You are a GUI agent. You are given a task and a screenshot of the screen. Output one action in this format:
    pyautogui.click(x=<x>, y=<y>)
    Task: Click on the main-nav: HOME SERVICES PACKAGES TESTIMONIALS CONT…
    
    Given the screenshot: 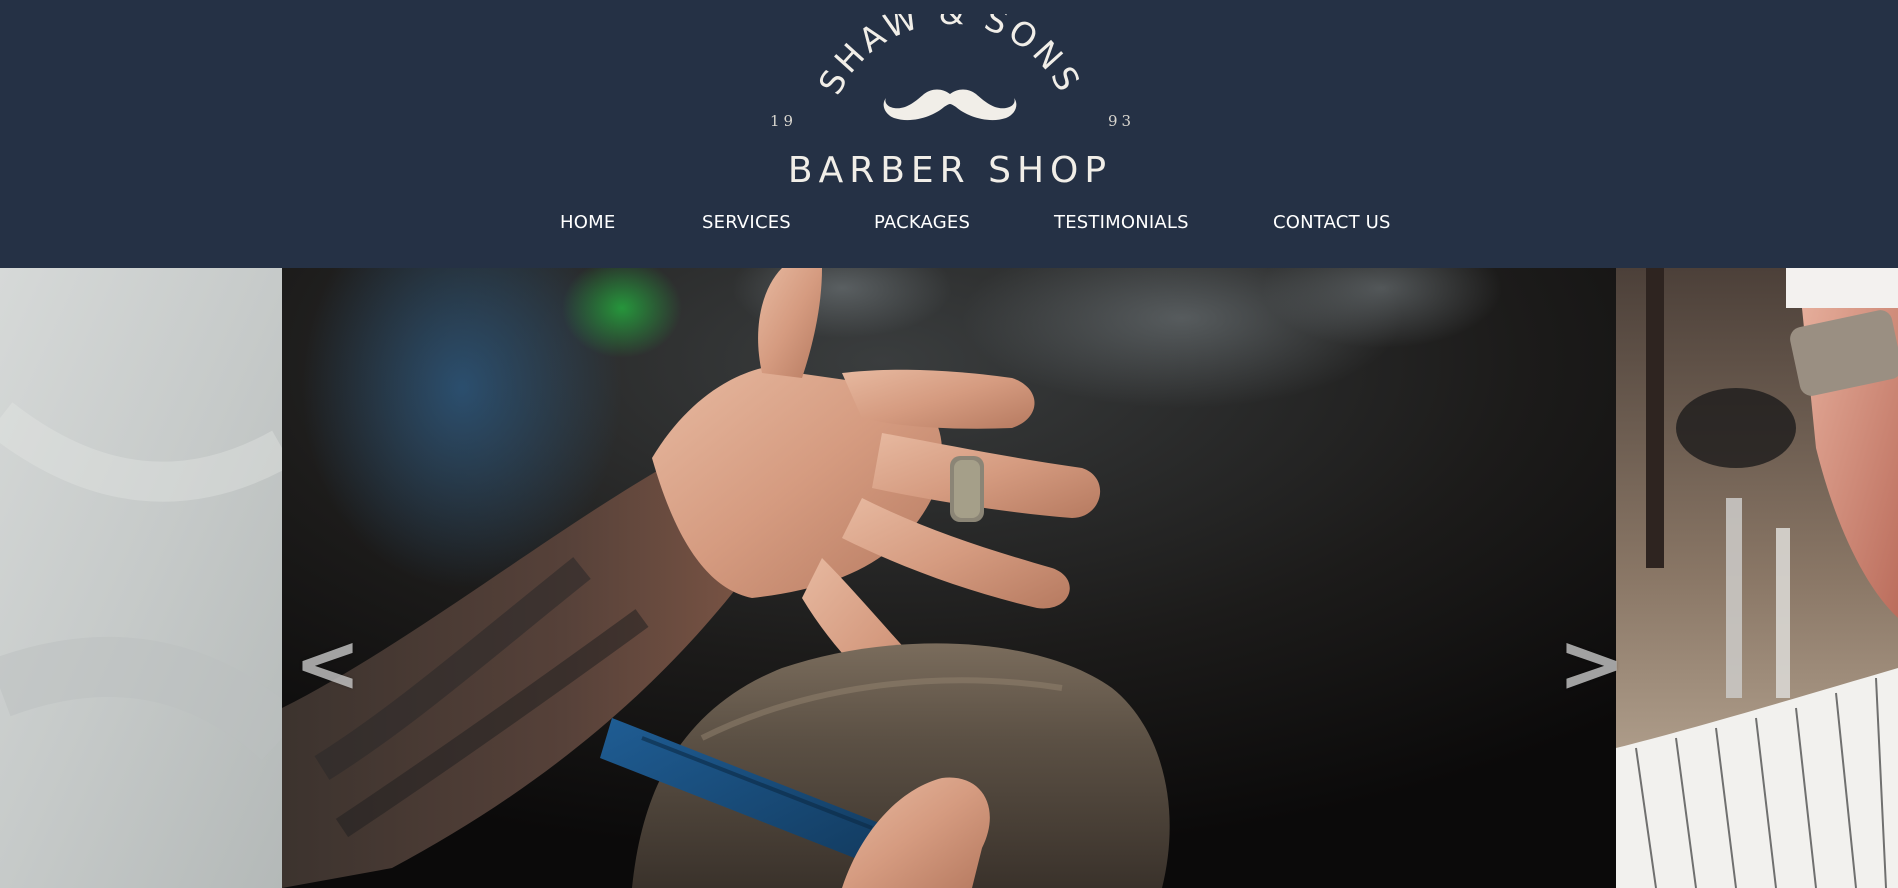 What is the action you would take?
    pyautogui.click(x=949, y=228)
    